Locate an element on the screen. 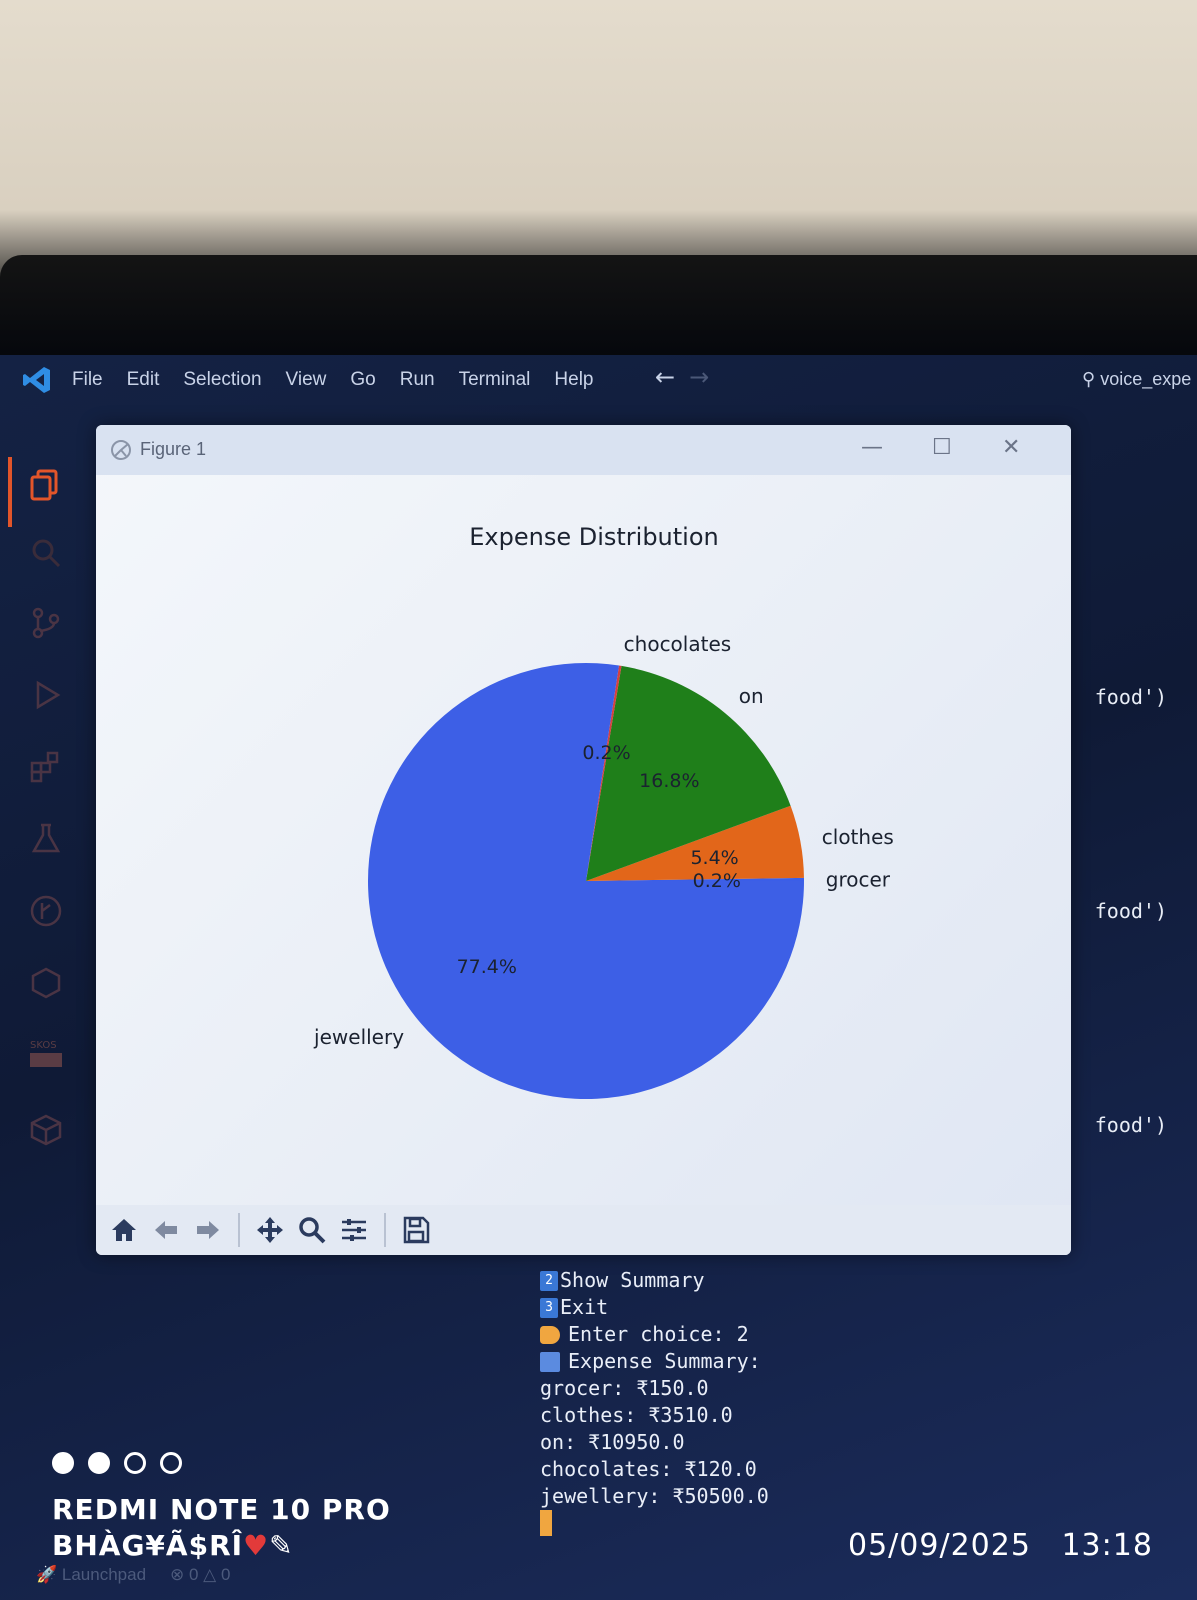 The width and height of the screenshot is (1197, 1600). problems-status: ⊗ 0 △ 0 is located at coordinates (200, 1575).